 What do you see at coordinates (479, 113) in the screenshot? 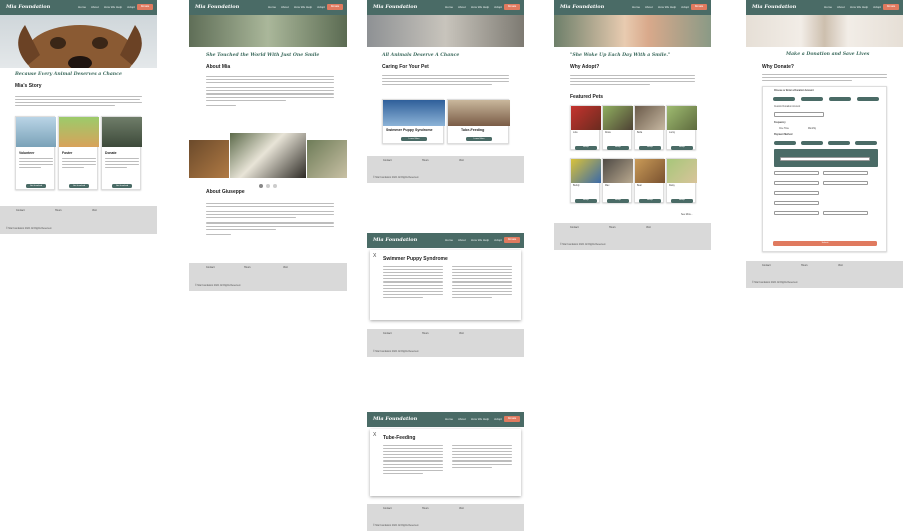
I see `tube-feeding-image` at bounding box center [479, 113].